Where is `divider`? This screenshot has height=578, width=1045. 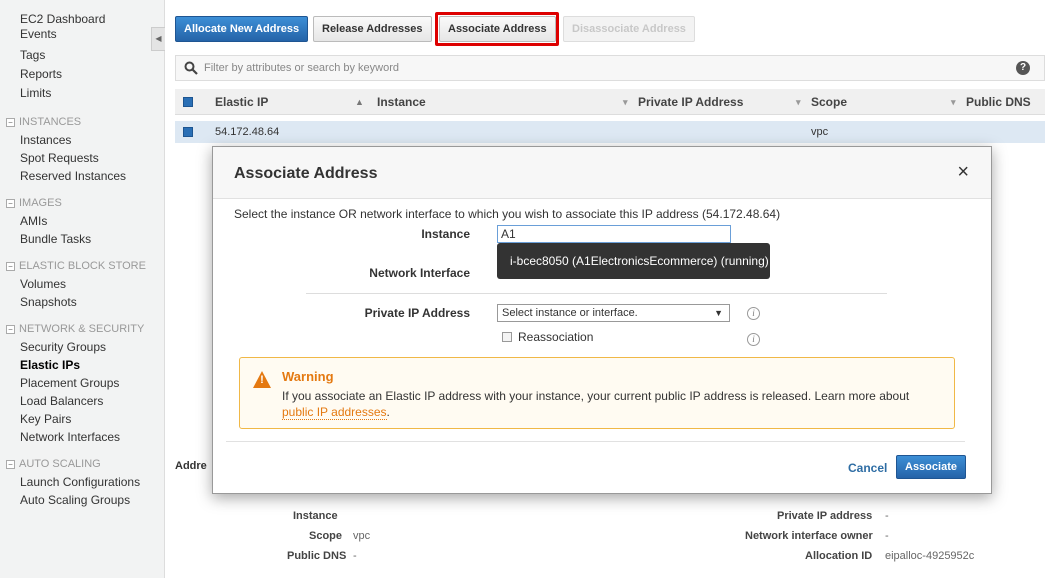
divider is located at coordinates (596, 293).